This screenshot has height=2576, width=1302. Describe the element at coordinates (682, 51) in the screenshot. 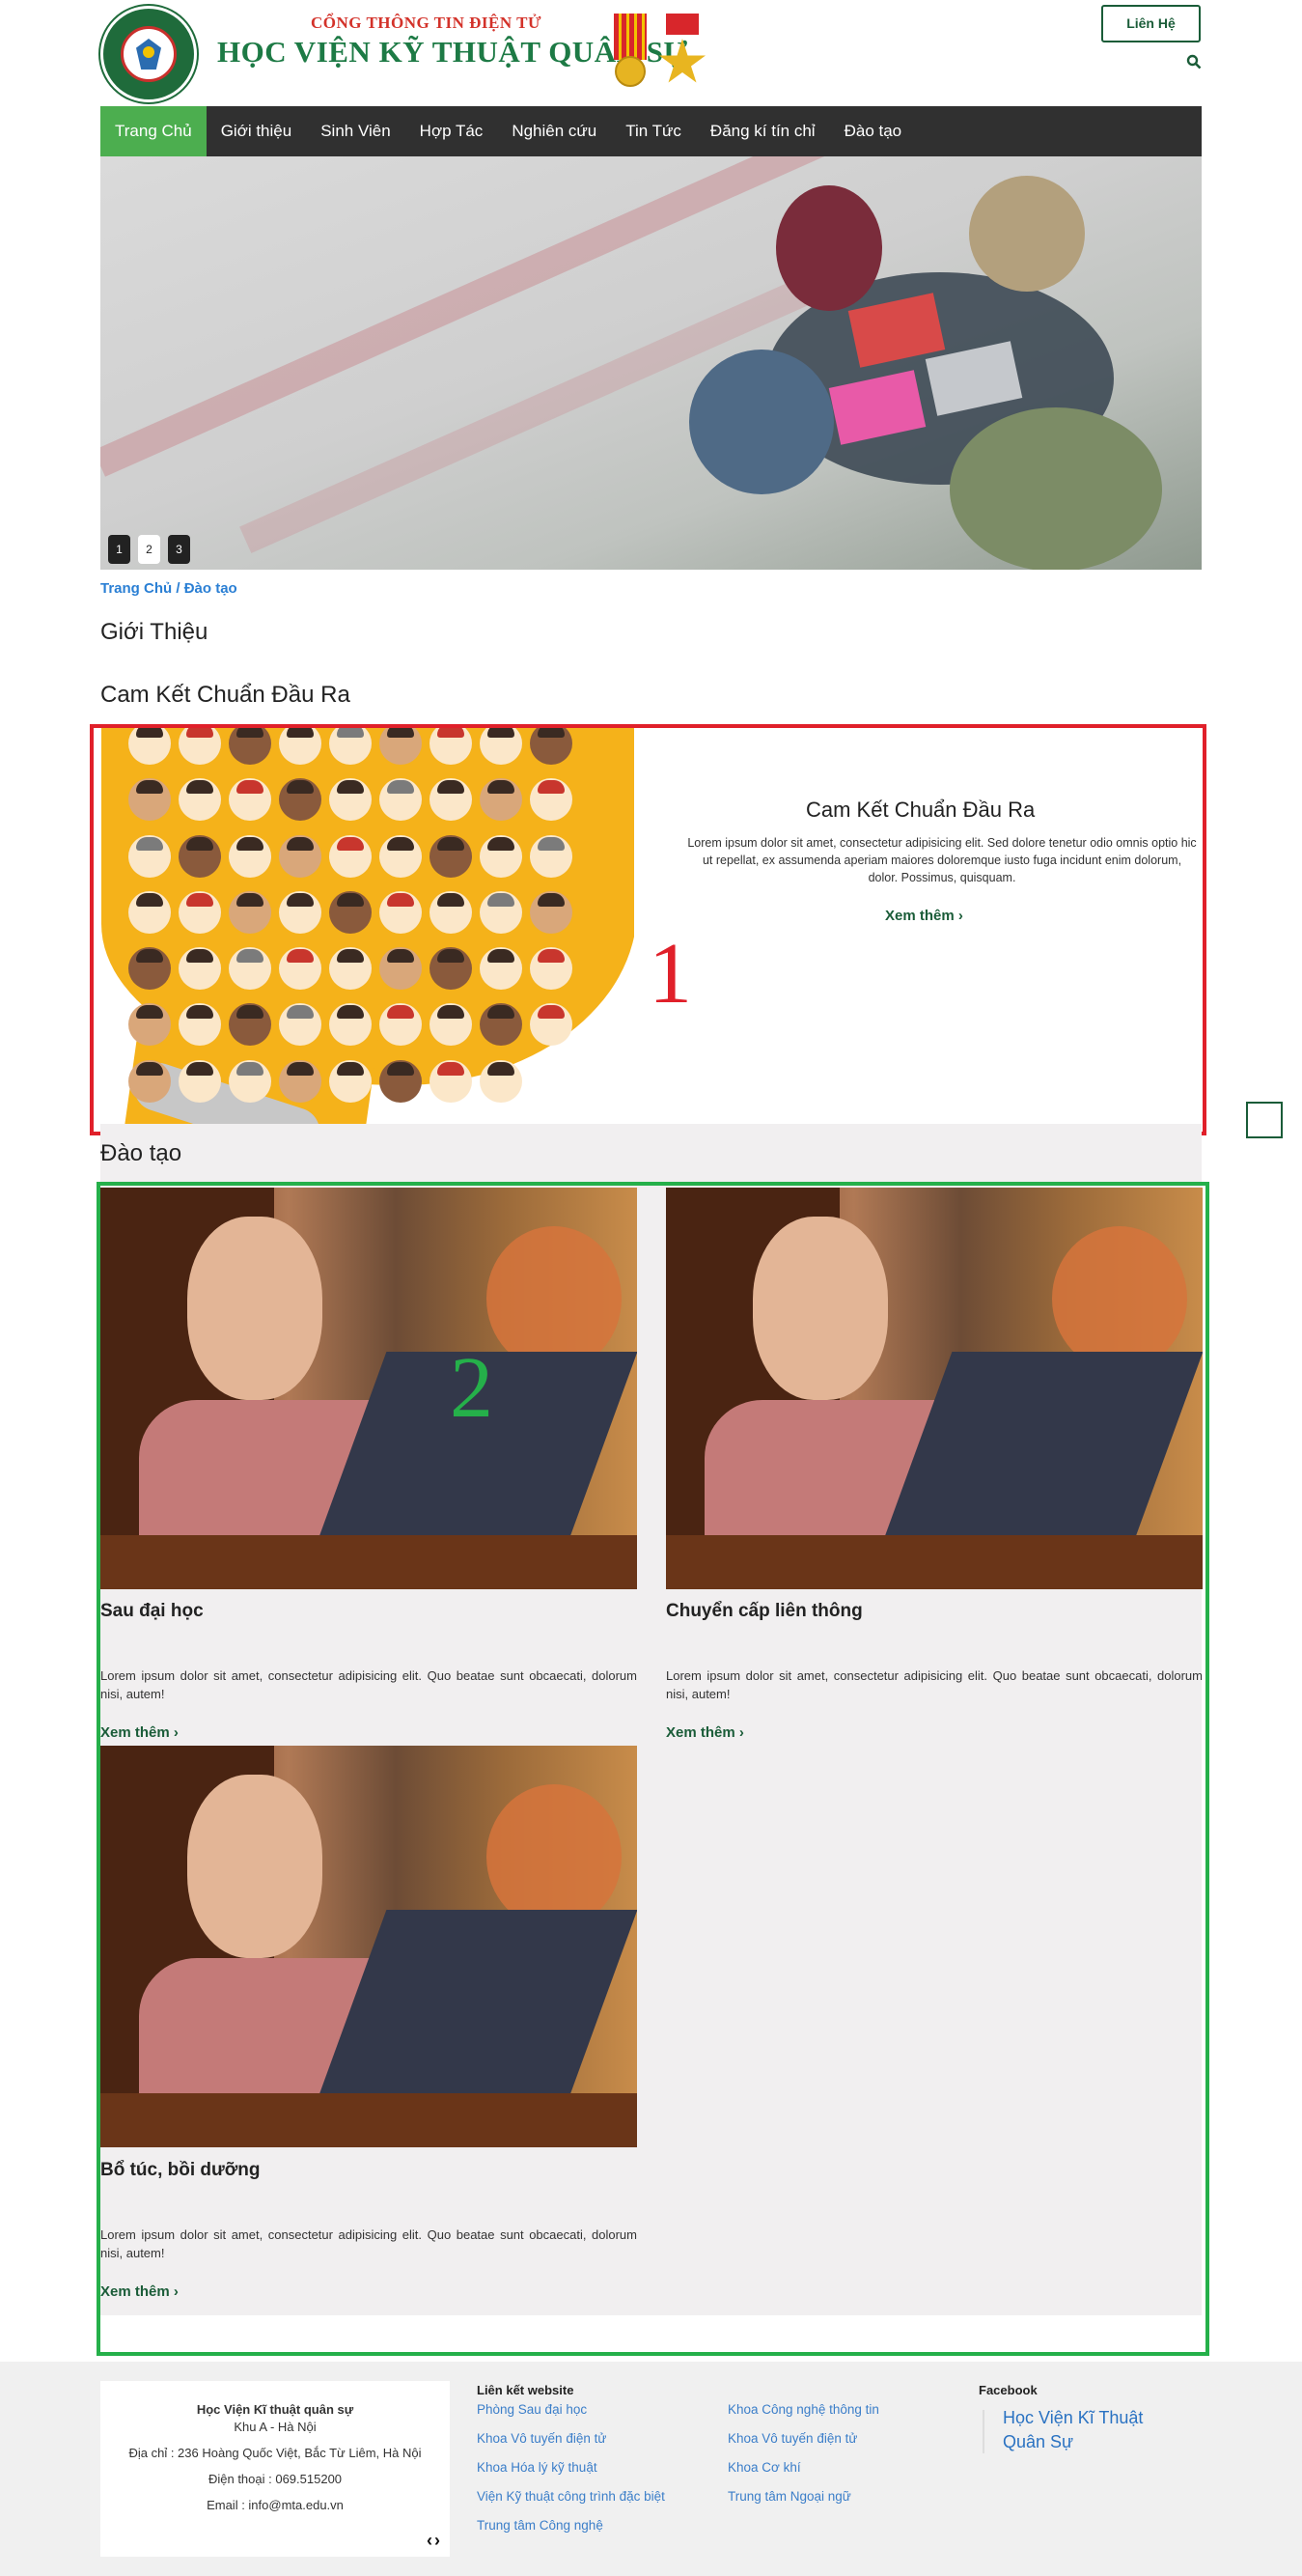

I see `star-medal-icon` at that location.